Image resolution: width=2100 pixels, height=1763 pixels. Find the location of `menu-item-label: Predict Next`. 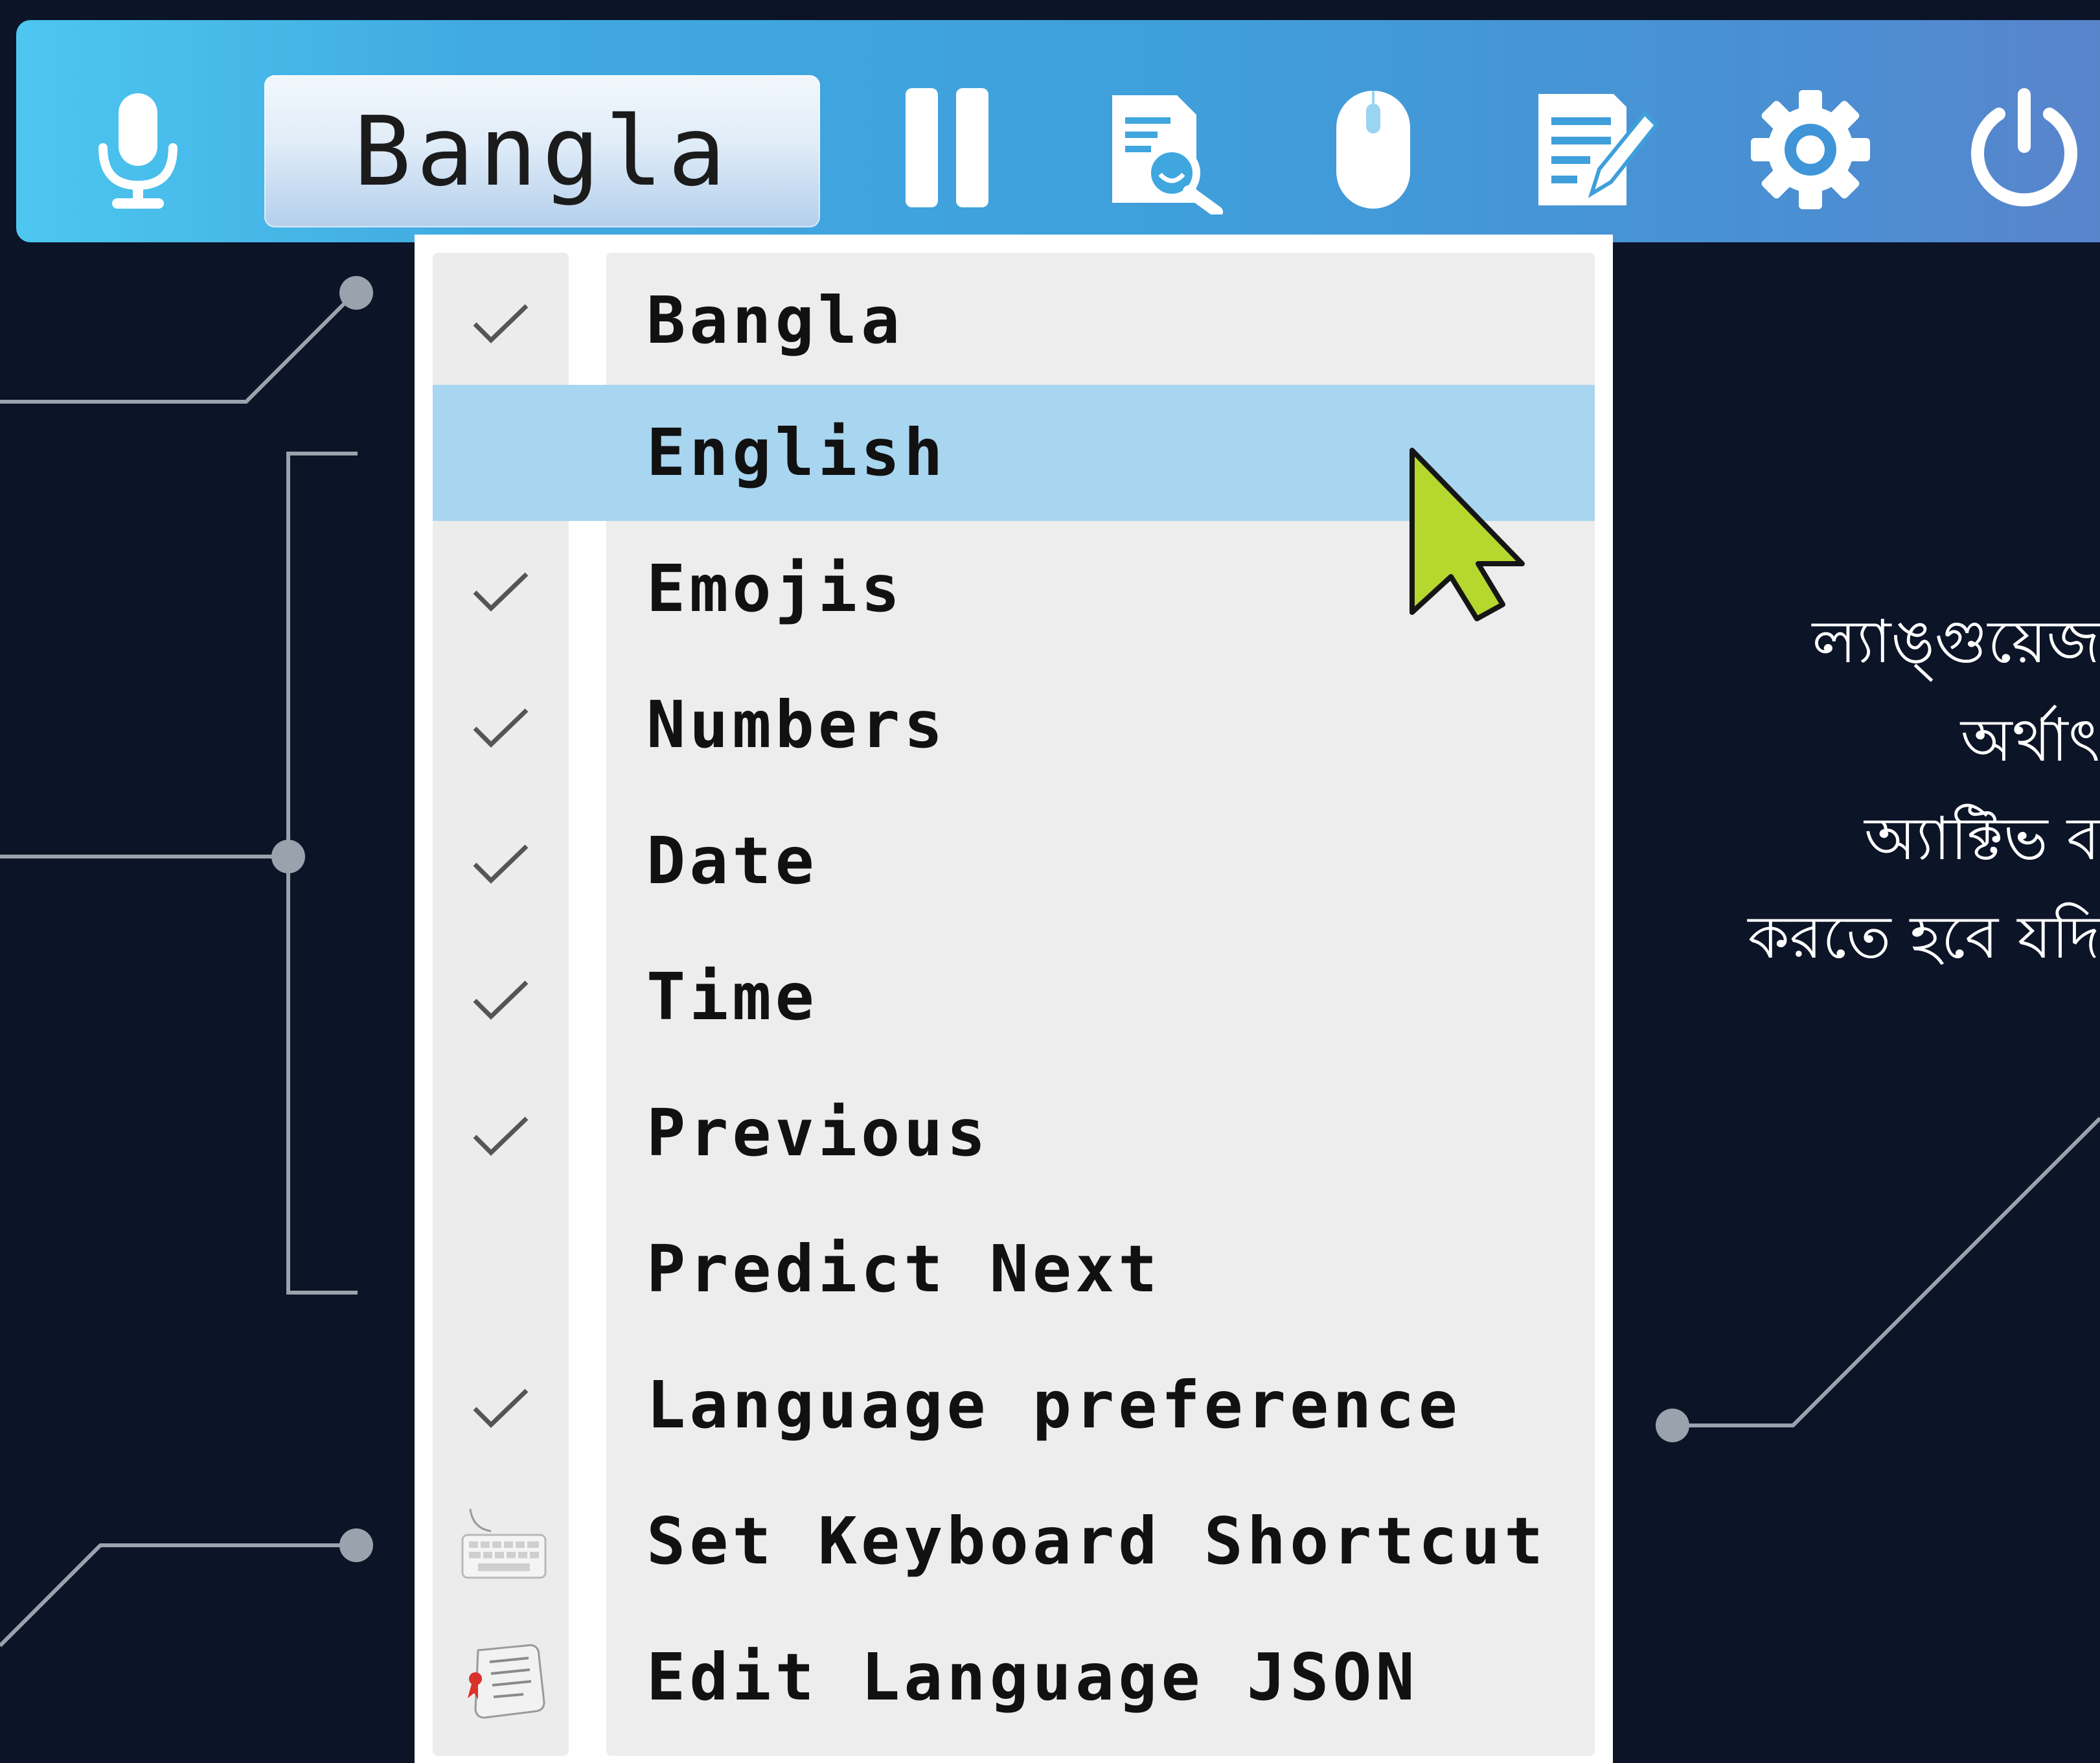

menu-item-label: Predict Next is located at coordinates (903, 1269).